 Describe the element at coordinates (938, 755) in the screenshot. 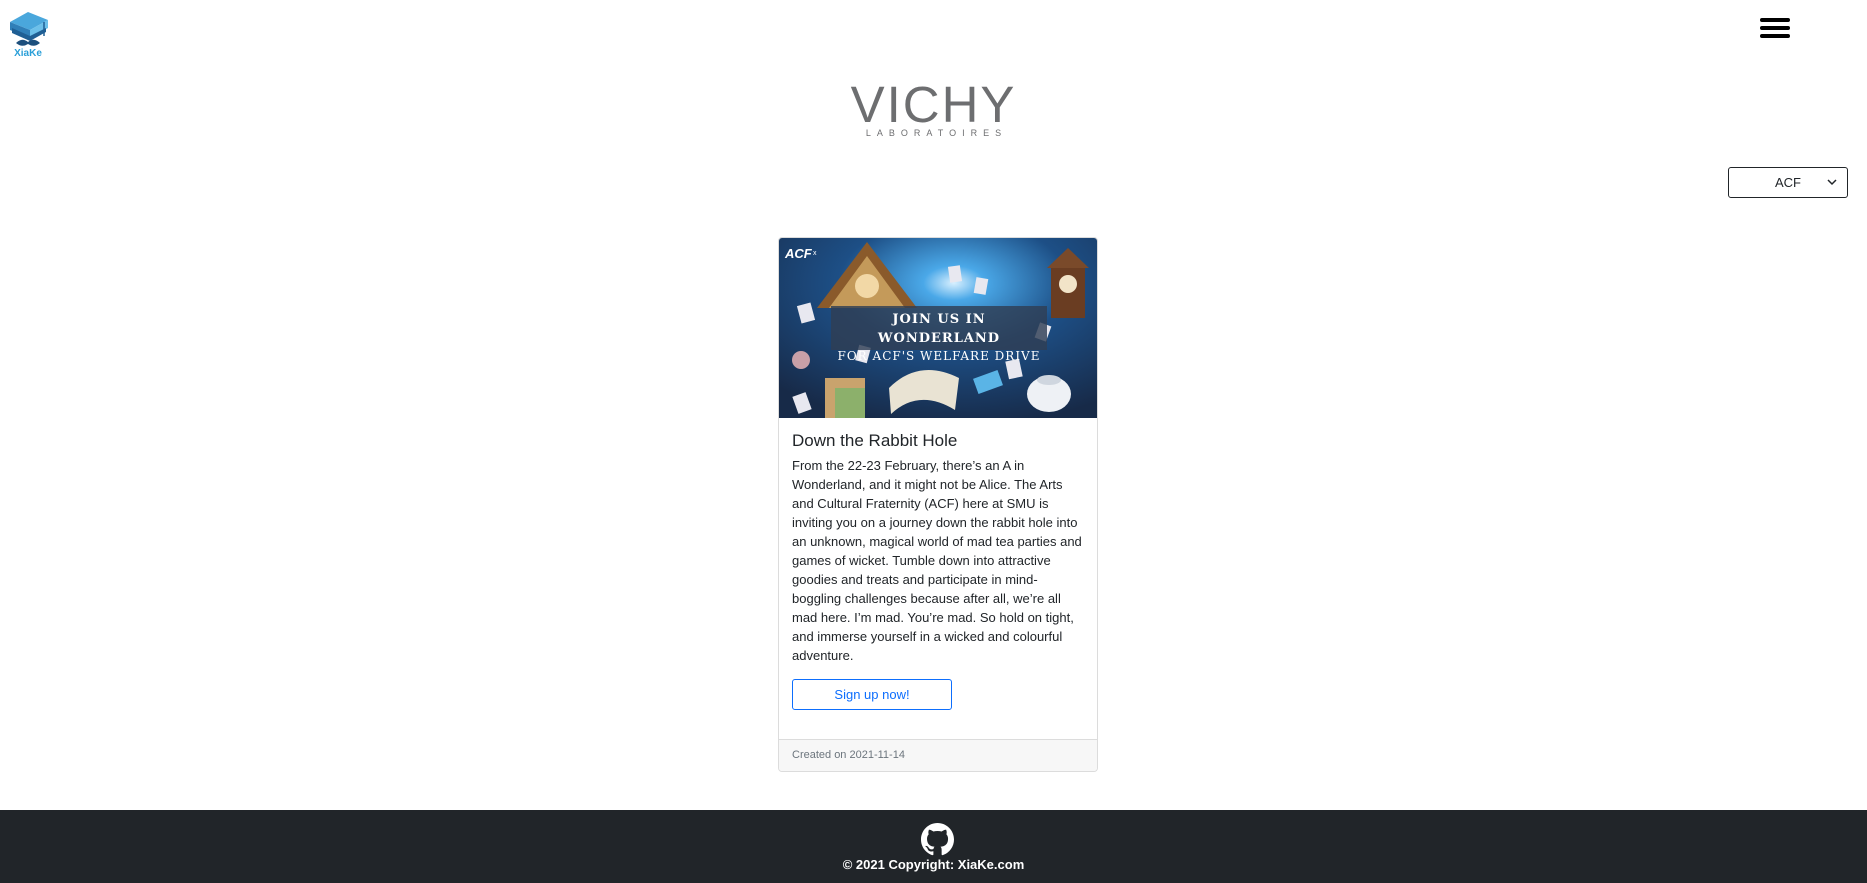

I see `card-created-date: Created on 2021-11-14` at that location.